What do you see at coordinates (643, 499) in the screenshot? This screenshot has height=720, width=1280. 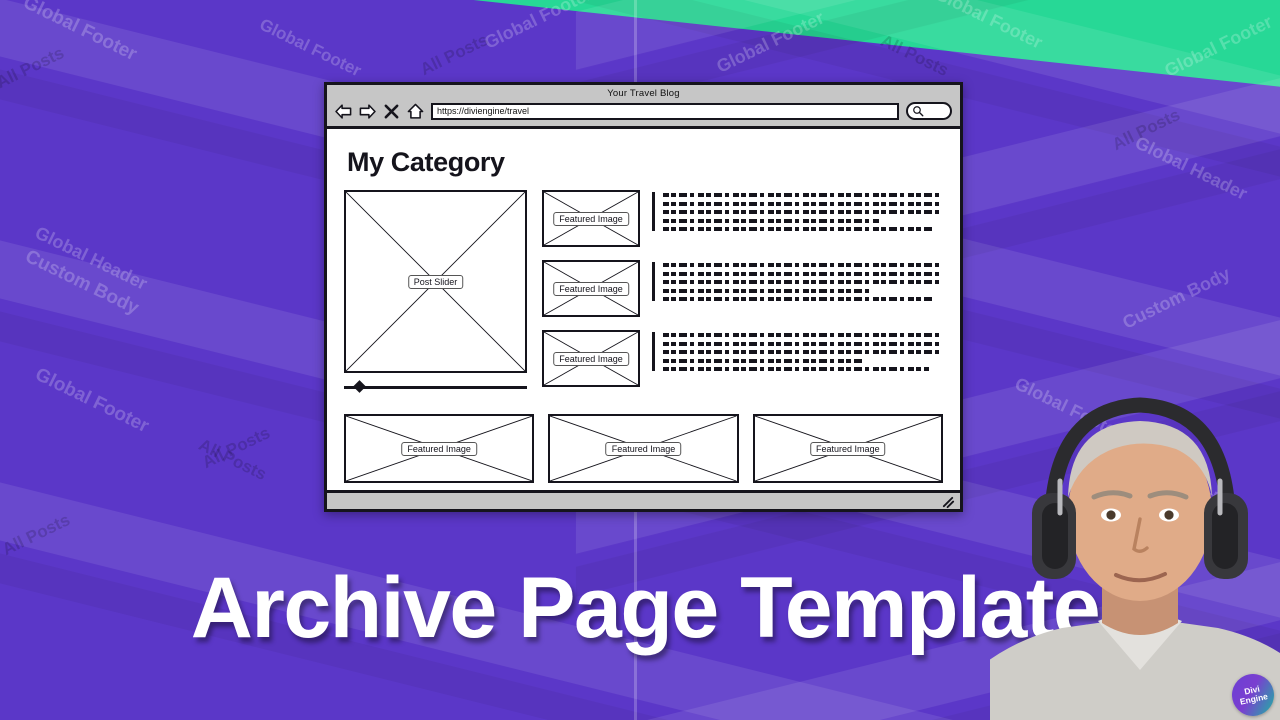 I see `status-bar` at bounding box center [643, 499].